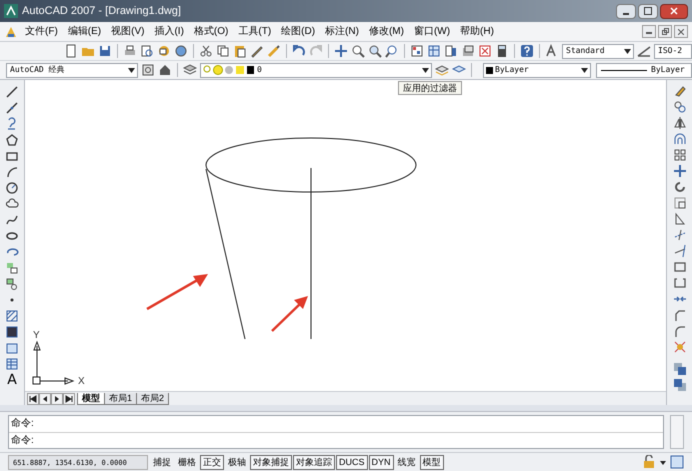  What do you see at coordinates (679, 155) in the screenshot?
I see `array-icon` at bounding box center [679, 155].